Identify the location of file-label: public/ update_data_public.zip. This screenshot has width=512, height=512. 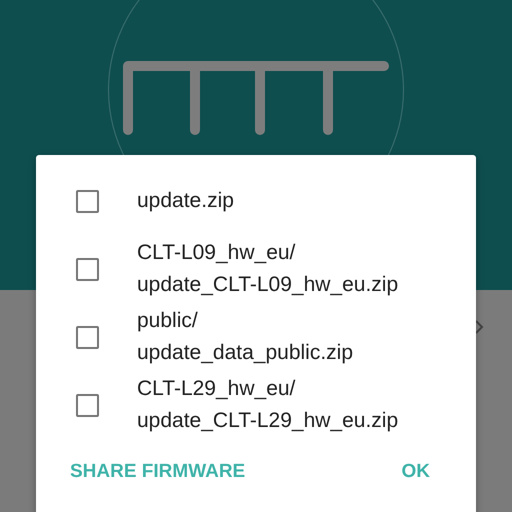
(245, 337).